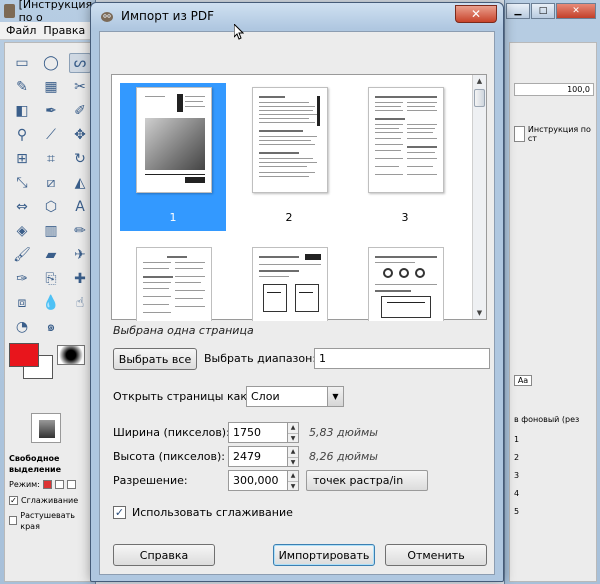 This screenshot has width=600, height=584. I want to click on crop-tool-icon: ⌗, so click(51, 159).